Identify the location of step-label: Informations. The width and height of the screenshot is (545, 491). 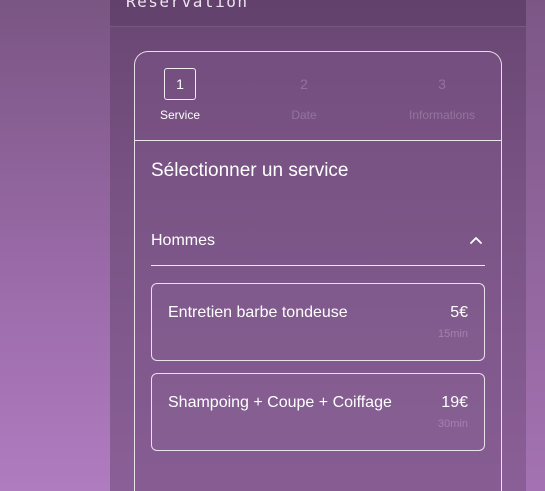
(442, 115).